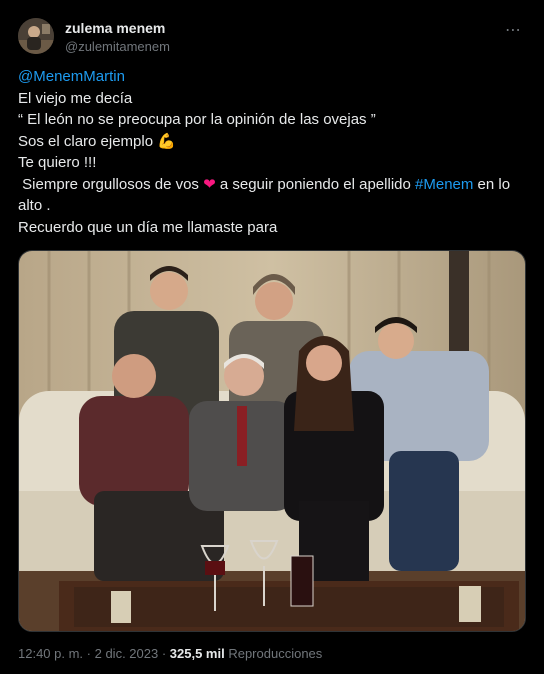  I want to click on views-count: 325,5 mil, so click(197, 653).